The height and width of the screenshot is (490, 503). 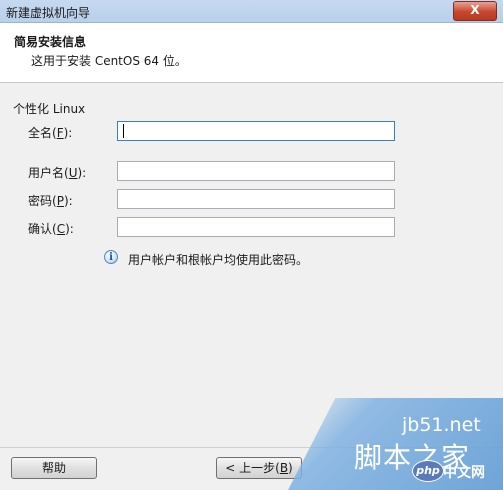 What do you see at coordinates (60, 201) in the screenshot?
I see `password-access-key: P` at bounding box center [60, 201].